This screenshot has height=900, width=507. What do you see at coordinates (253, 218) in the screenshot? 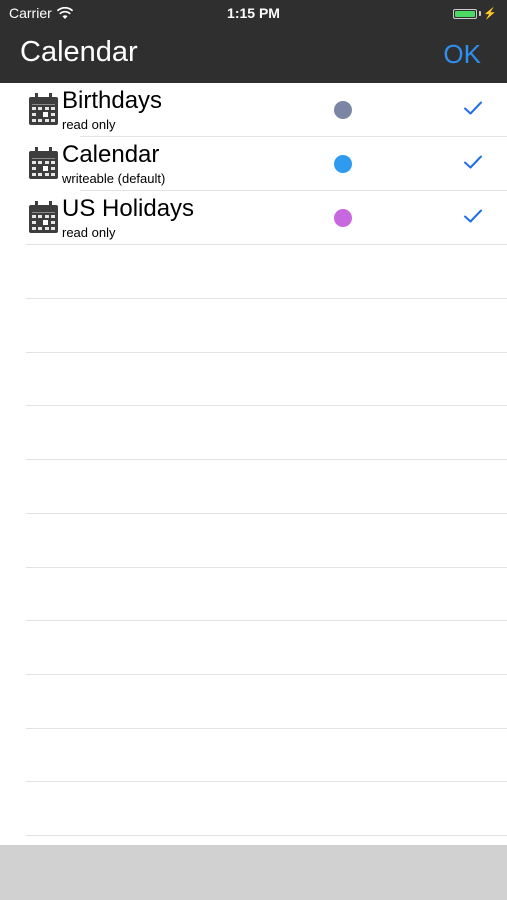
I see `calendar-row-us-holidays: US Holidays read only` at bounding box center [253, 218].